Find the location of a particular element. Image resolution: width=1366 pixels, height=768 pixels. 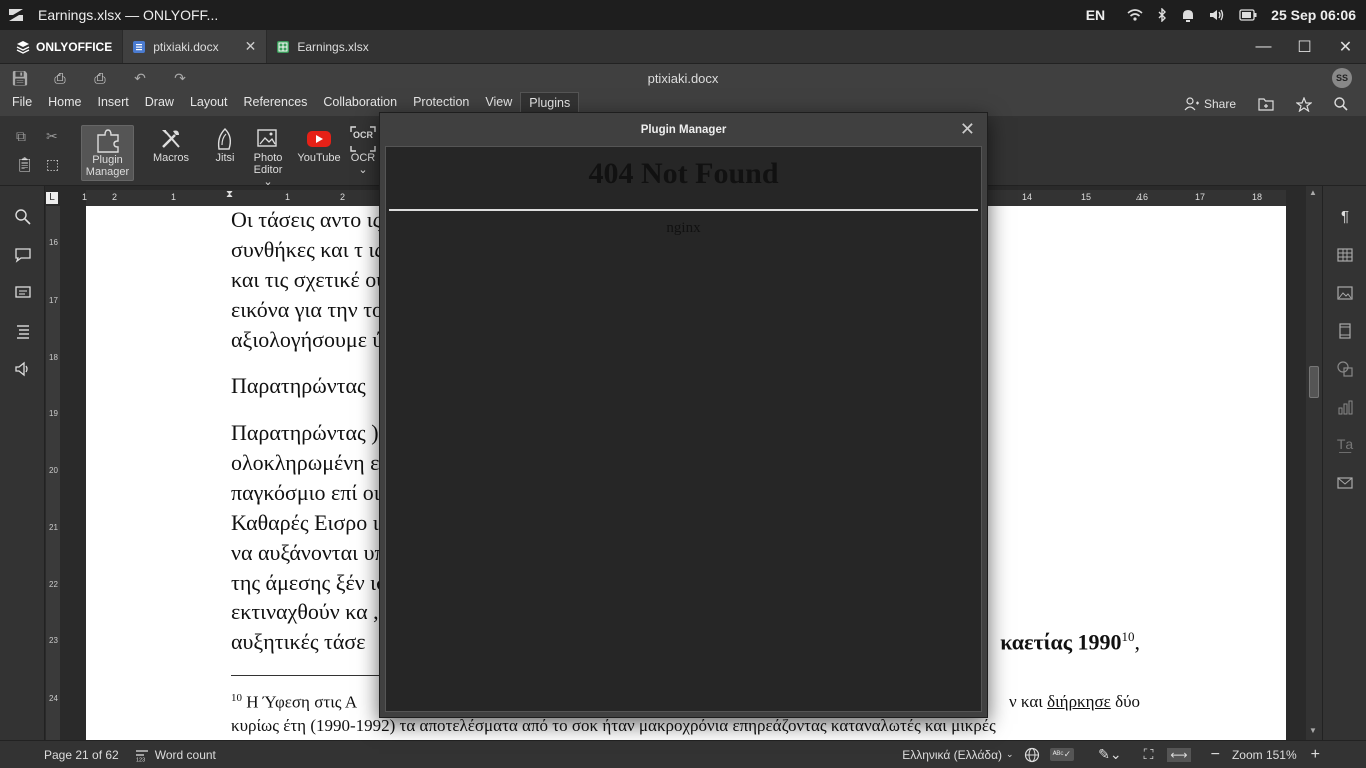

header-footer-icon is located at coordinates (1345, 331).